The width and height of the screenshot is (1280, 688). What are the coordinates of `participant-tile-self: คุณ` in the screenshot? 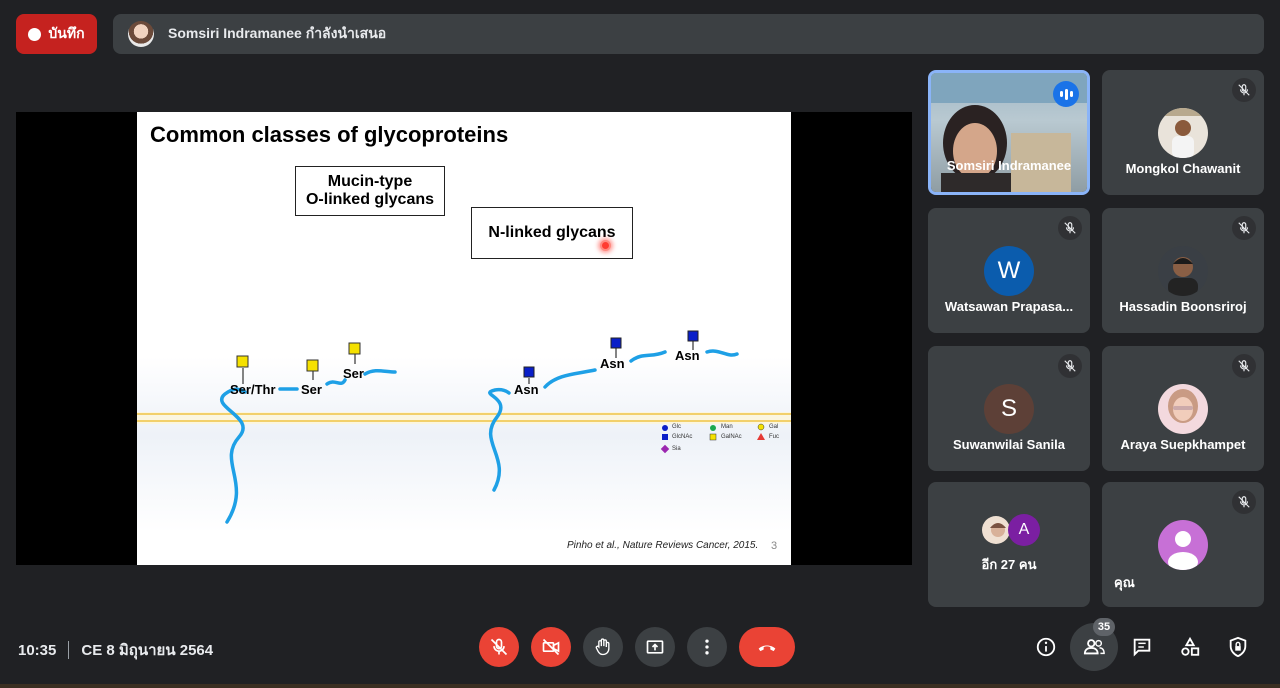 It's located at (1183, 544).